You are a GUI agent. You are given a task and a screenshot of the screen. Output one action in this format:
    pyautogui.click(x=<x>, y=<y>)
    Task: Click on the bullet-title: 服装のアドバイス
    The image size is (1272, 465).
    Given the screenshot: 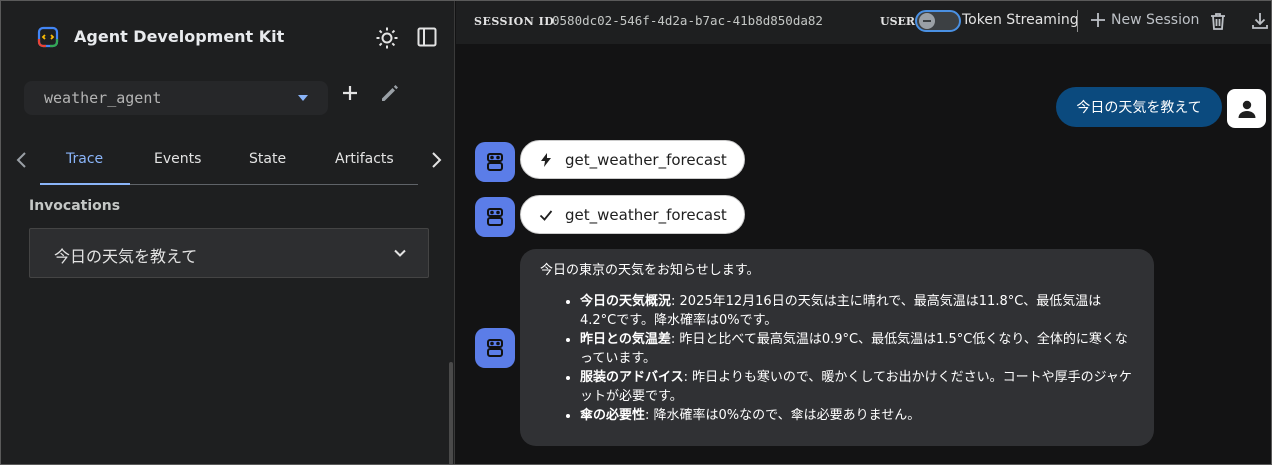 What is the action you would take?
    pyautogui.click(x=632, y=377)
    